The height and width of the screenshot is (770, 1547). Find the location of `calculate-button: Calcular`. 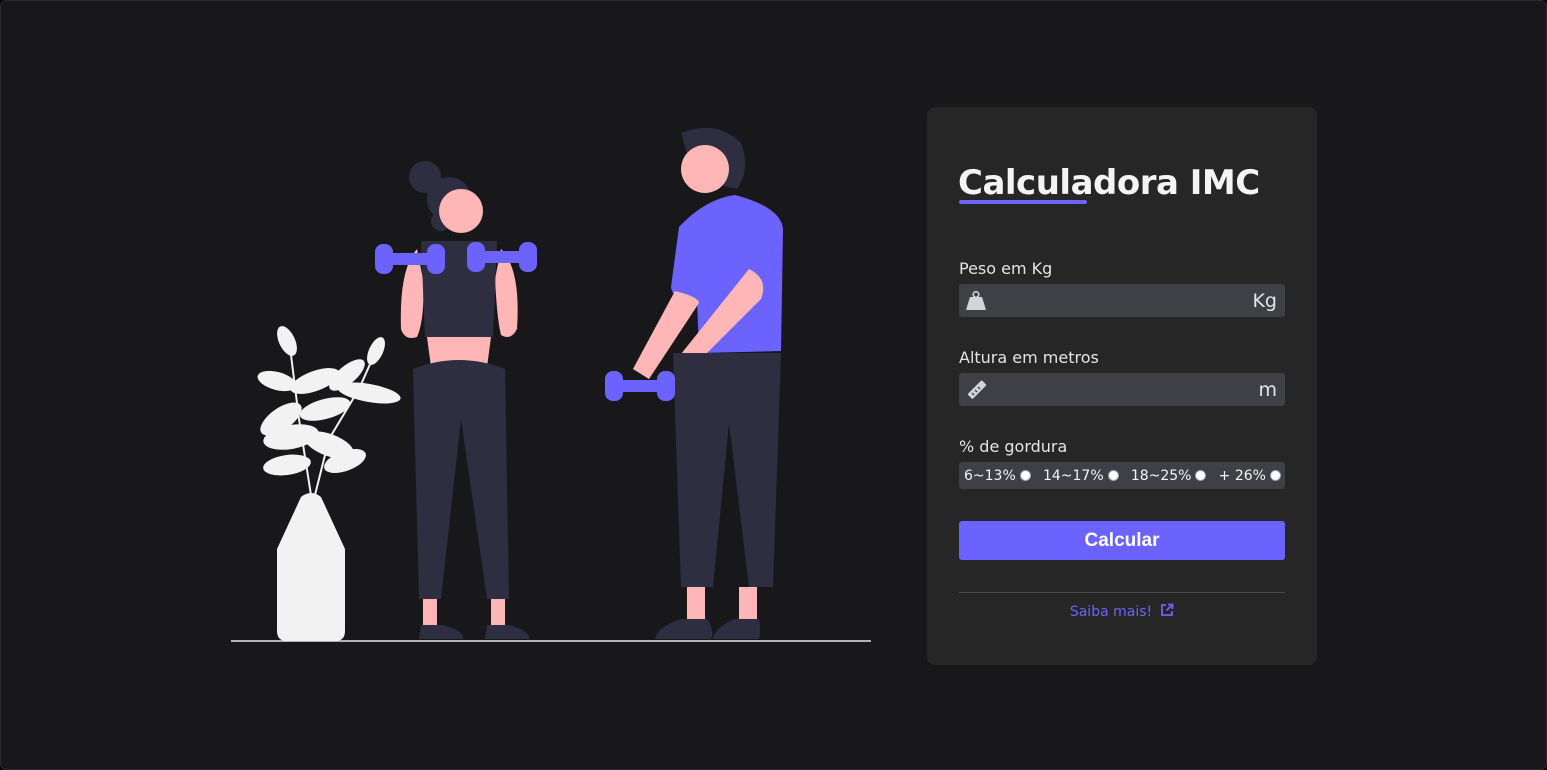

calculate-button: Calcular is located at coordinates (1122, 540).